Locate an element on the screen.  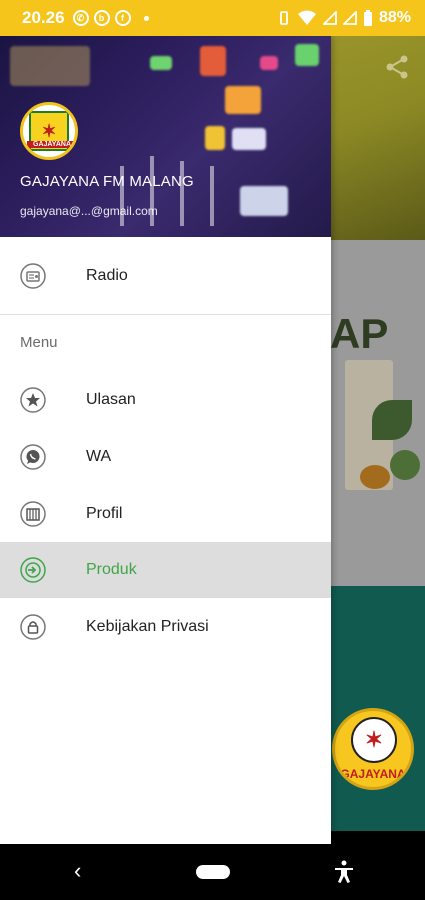
back-icon: ‹ is located at coordinates (77, 871).